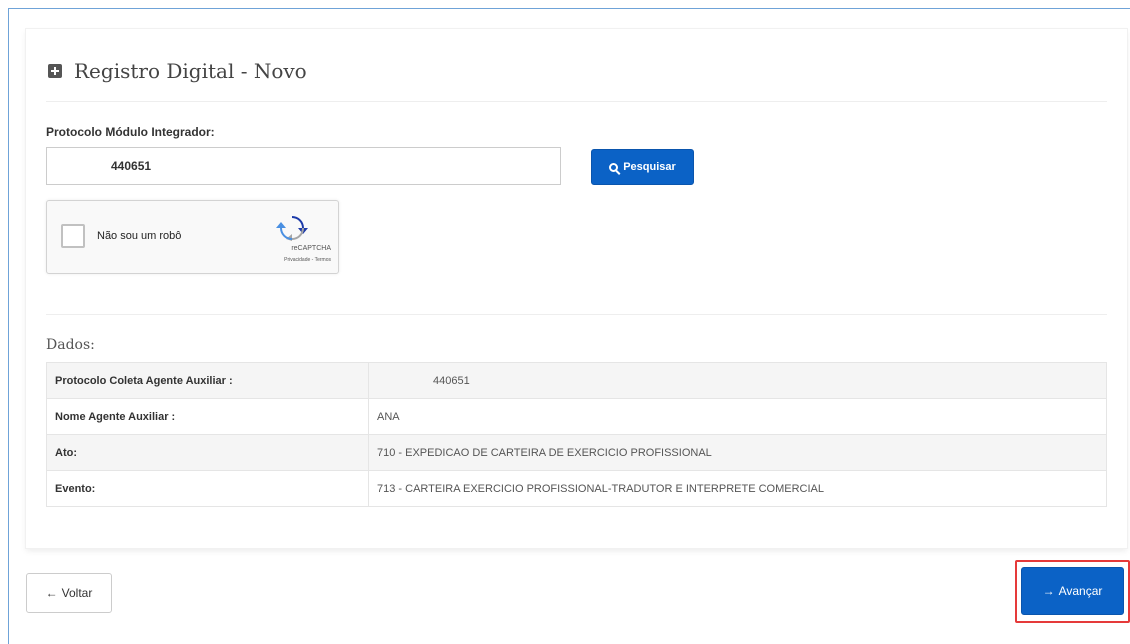  What do you see at coordinates (207, 452) in the screenshot?
I see `row-key: Ato:` at bounding box center [207, 452].